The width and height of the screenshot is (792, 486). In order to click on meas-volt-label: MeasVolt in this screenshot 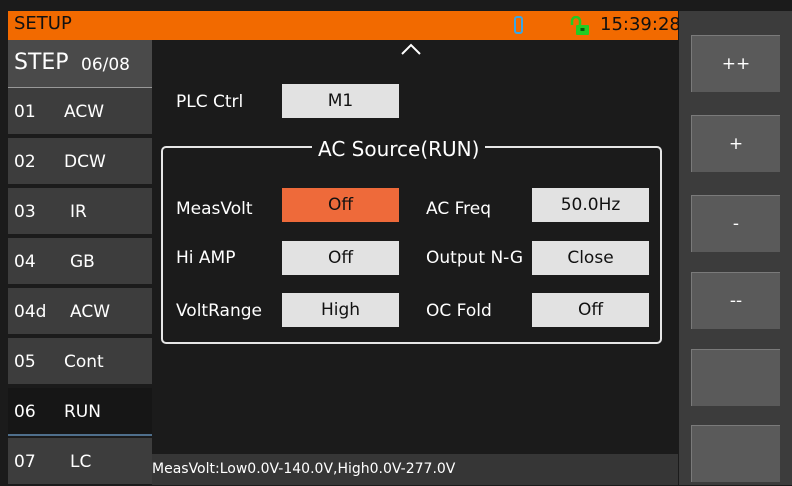, I will do `click(214, 209)`.